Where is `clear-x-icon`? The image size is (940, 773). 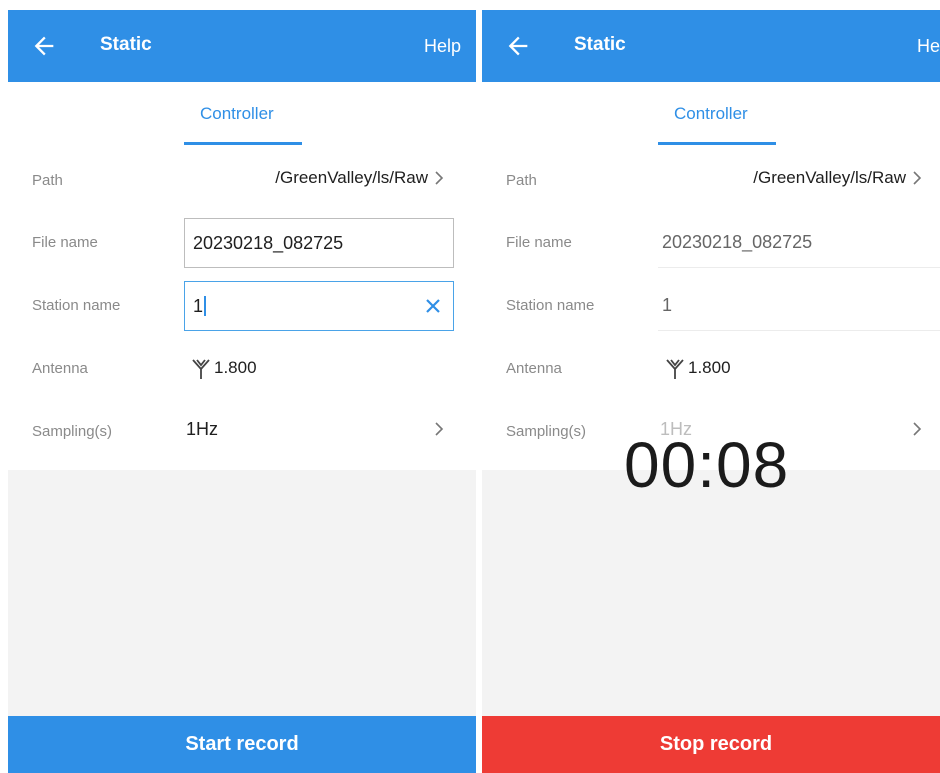
clear-x-icon is located at coordinates (433, 306).